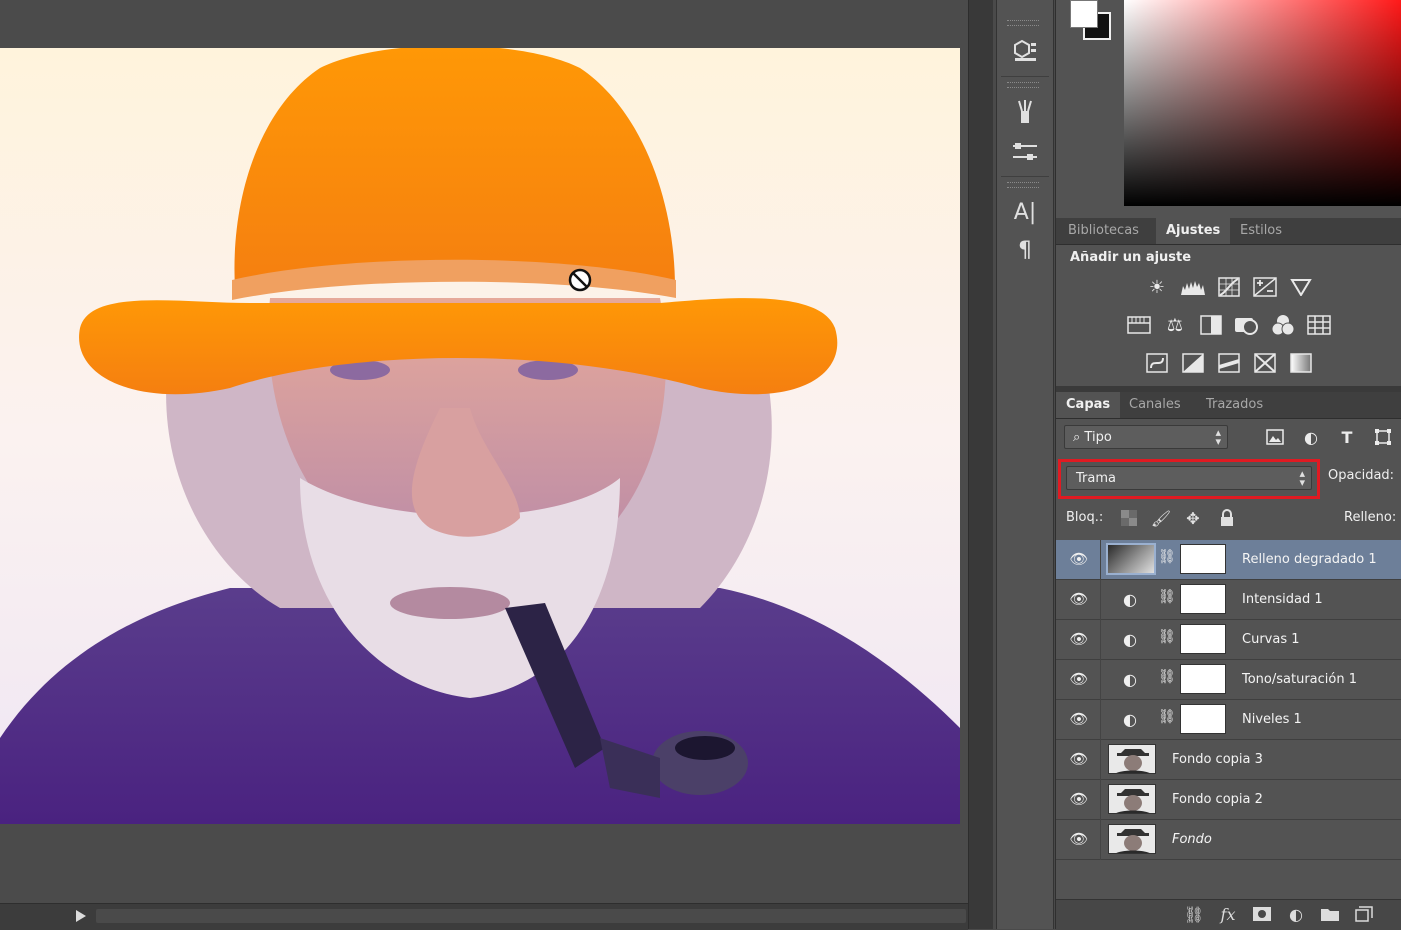 This screenshot has width=1401, height=930. I want to click on color-balance-icon: ⚖, so click(1175, 325).